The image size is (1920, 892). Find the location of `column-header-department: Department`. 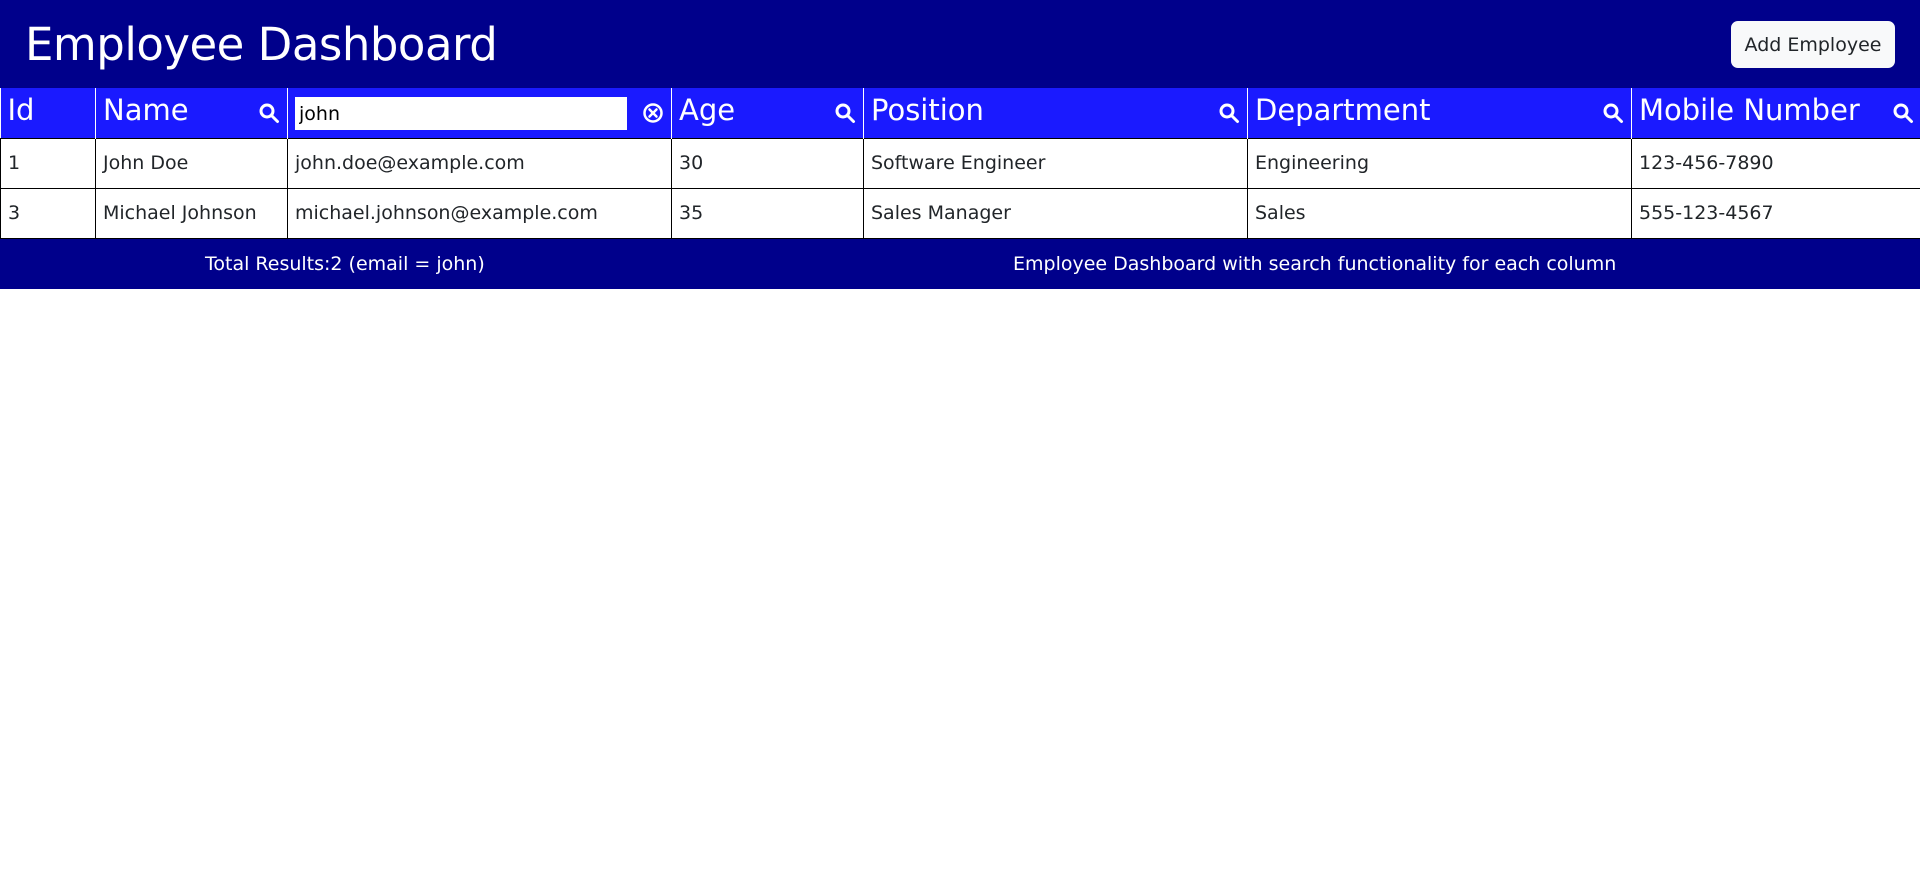

column-header-department: Department is located at coordinates (1439, 113).